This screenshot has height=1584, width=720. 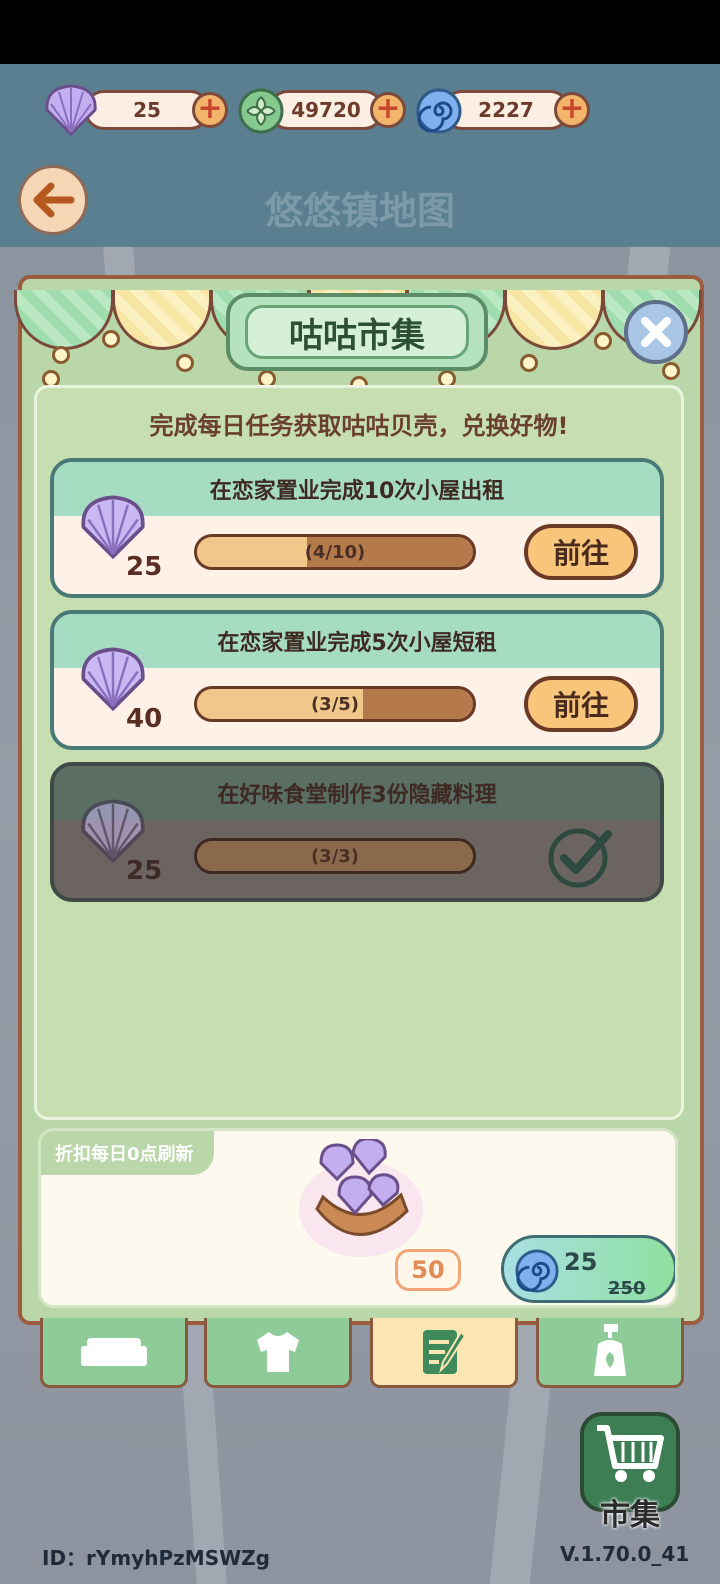 What do you see at coordinates (581, 858) in the screenshot?
I see `checkmark-icon` at bounding box center [581, 858].